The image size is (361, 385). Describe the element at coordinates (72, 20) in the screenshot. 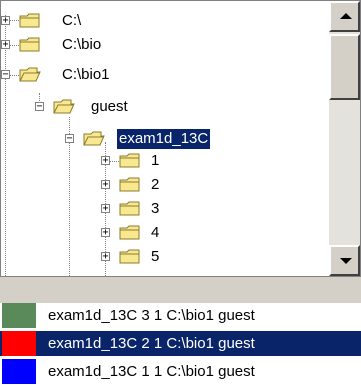

I see `tree-node-label: C:\` at that location.